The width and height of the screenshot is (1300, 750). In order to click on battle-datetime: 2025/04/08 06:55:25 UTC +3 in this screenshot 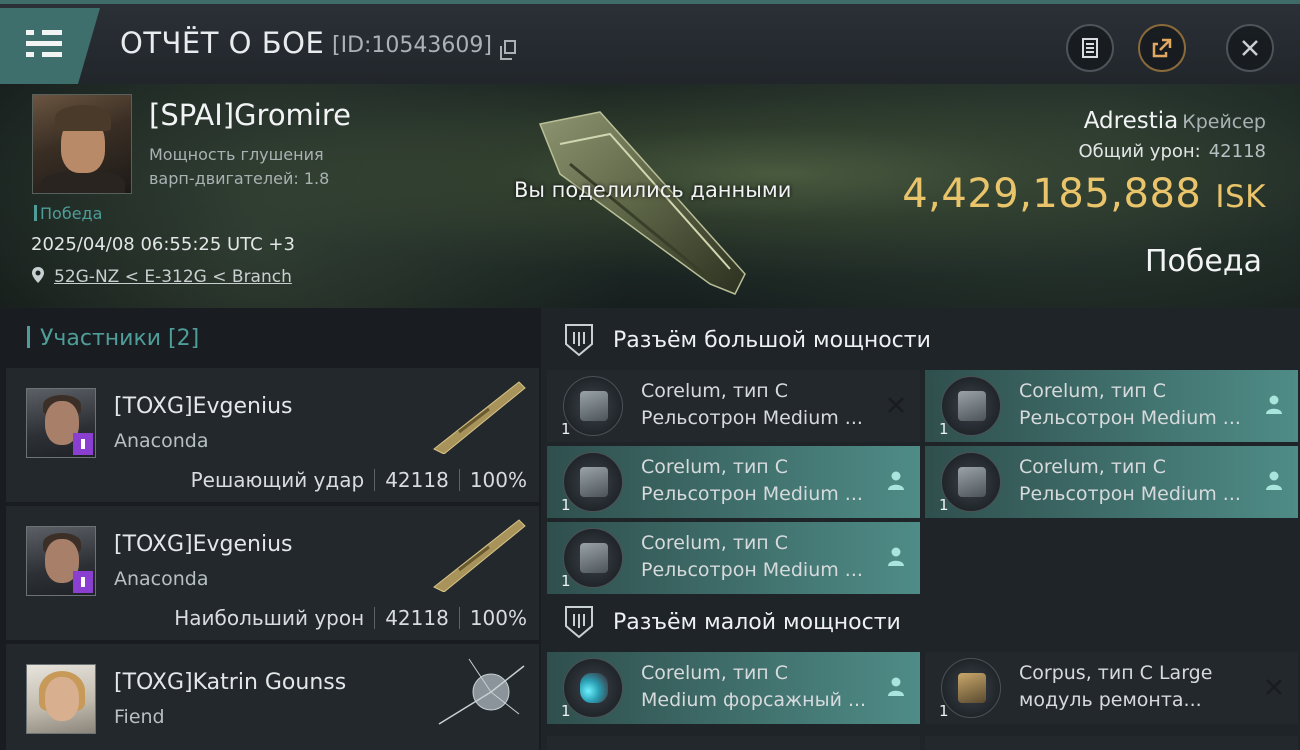, I will do `click(163, 244)`.